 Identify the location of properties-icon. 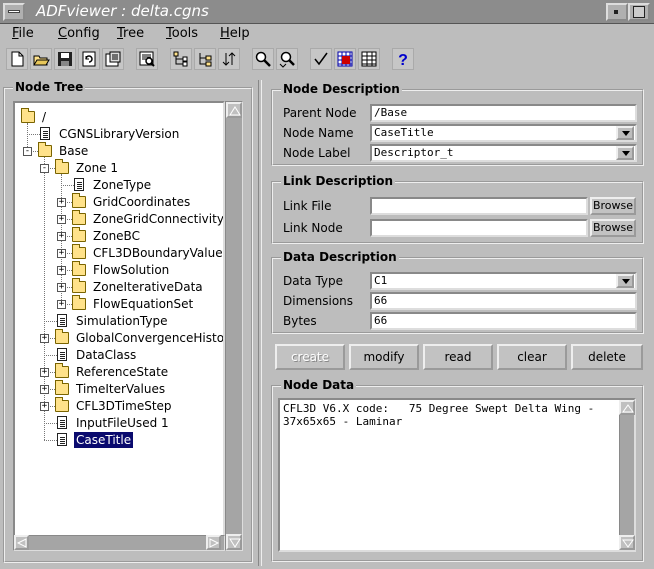
(113, 59).